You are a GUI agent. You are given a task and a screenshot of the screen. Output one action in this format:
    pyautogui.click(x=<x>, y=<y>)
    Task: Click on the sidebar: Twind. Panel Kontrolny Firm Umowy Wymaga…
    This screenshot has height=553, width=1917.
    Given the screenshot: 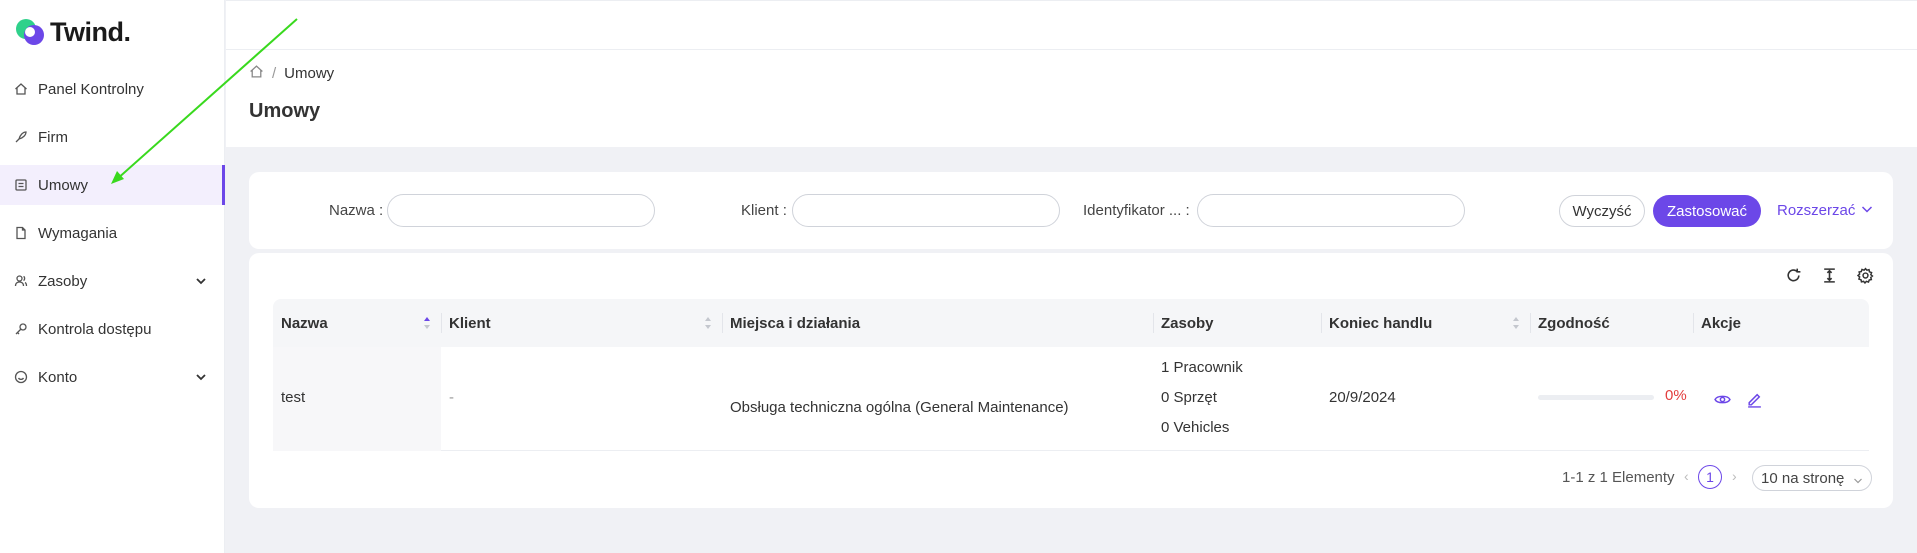 What is the action you would take?
    pyautogui.click(x=112, y=276)
    